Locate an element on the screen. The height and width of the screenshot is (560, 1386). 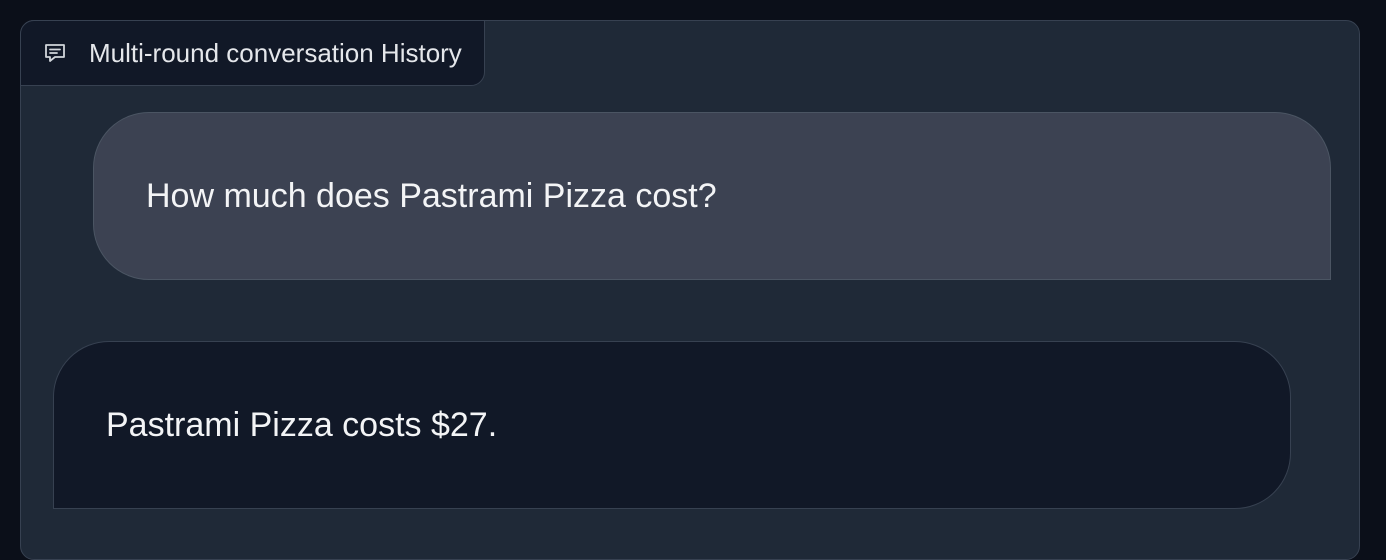
chat-icon is located at coordinates (55, 53).